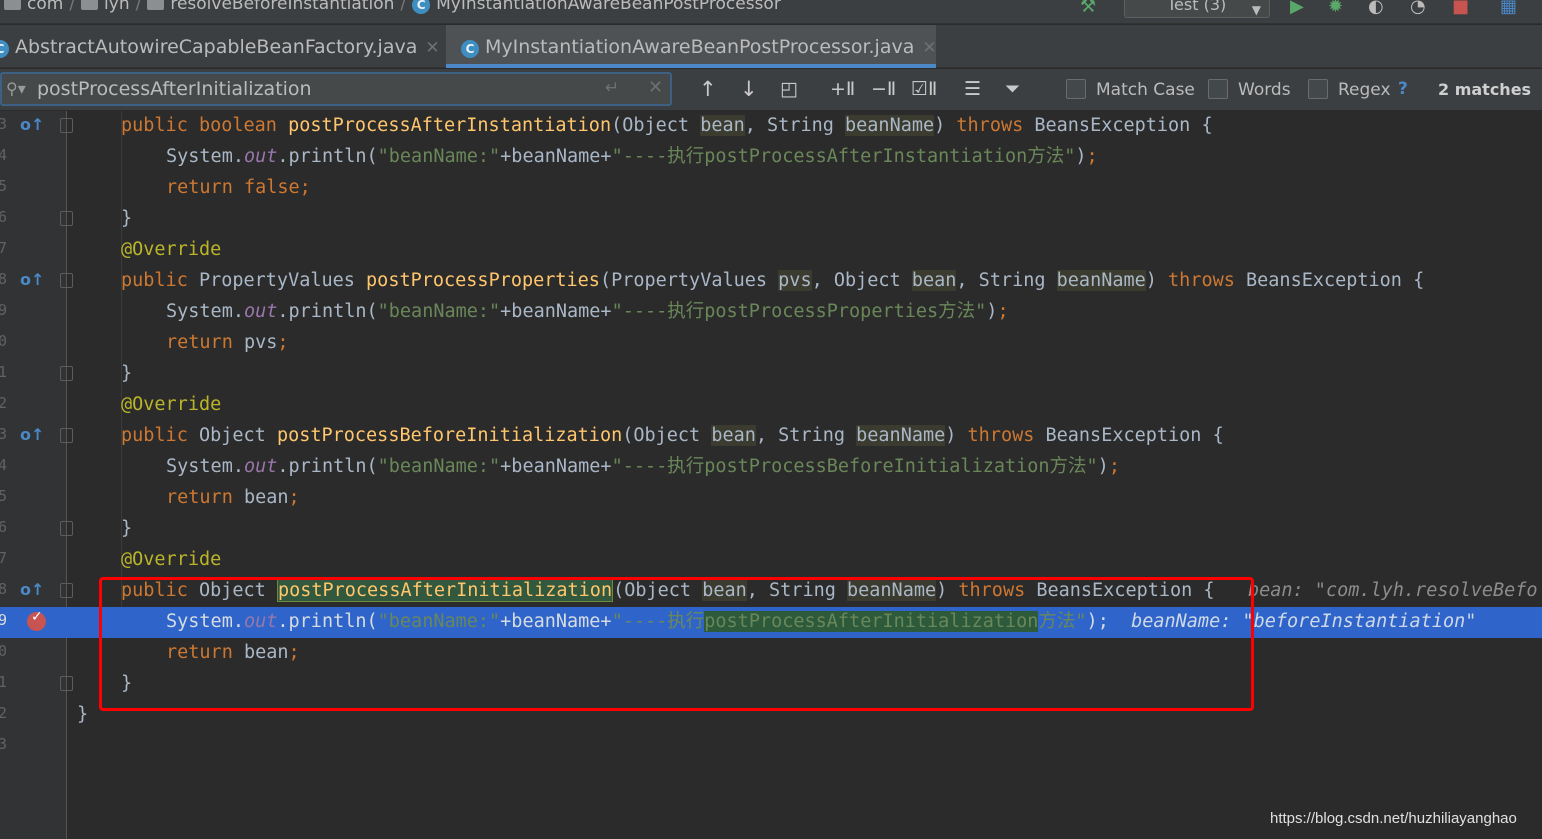 Image resolution: width=1542 pixels, height=839 pixels. I want to click on select-all-matches-icon: ☑Ⅱ, so click(924, 89).